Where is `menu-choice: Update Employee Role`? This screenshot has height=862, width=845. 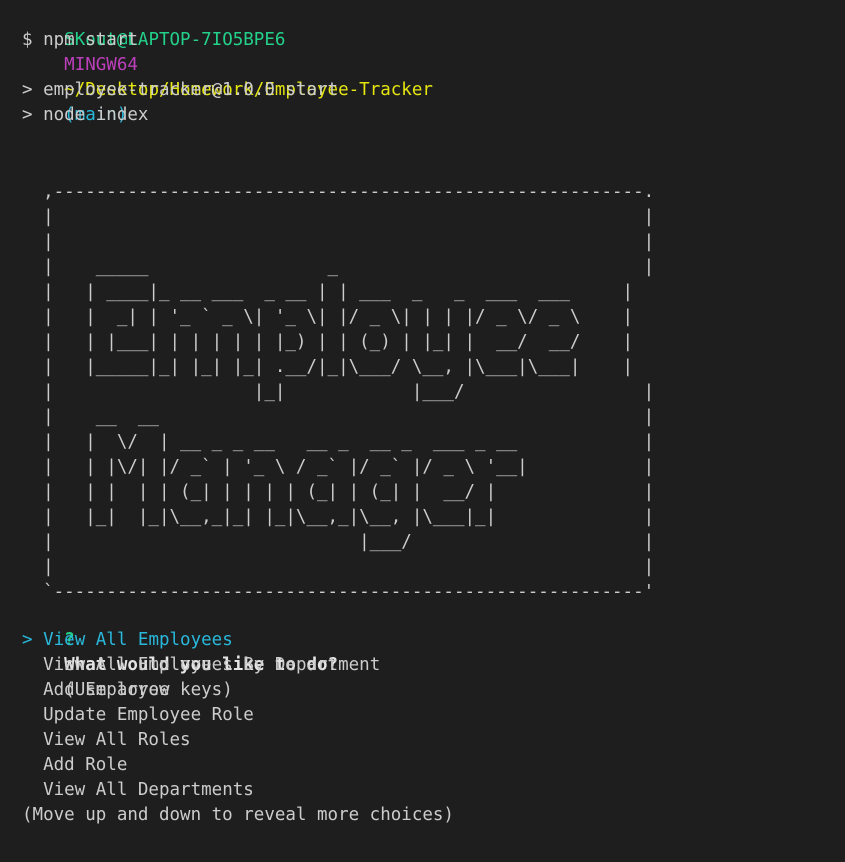
menu-choice: Update Employee Role is located at coordinates (138, 715).